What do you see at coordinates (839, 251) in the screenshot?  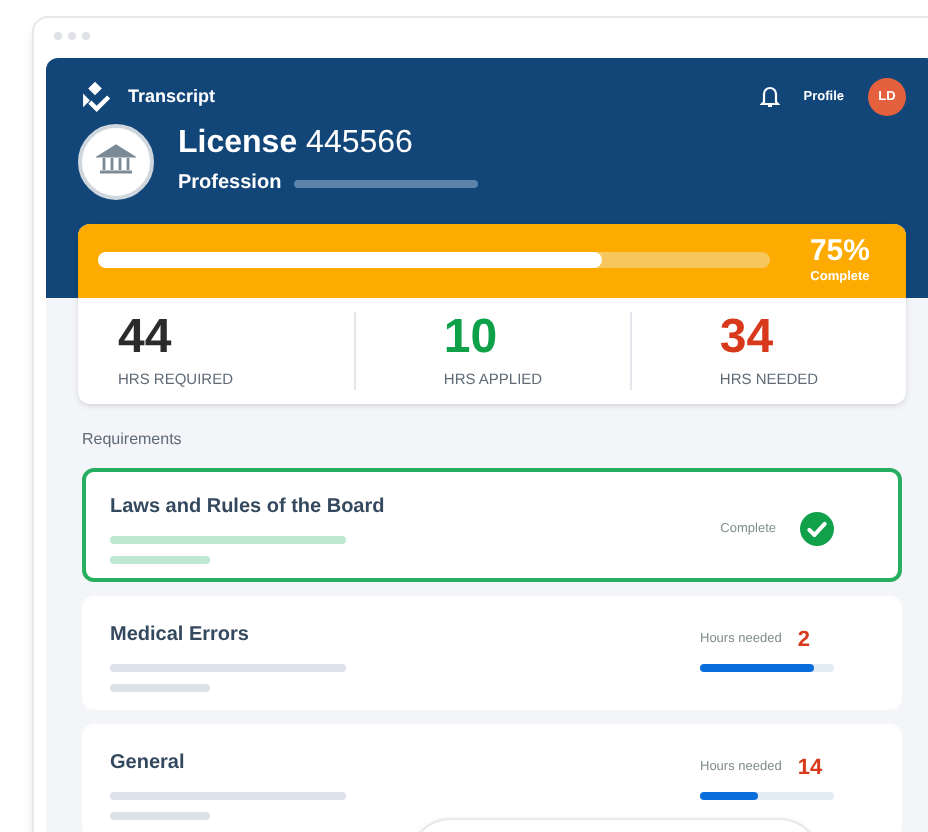 I see `percent-complete: 75%` at bounding box center [839, 251].